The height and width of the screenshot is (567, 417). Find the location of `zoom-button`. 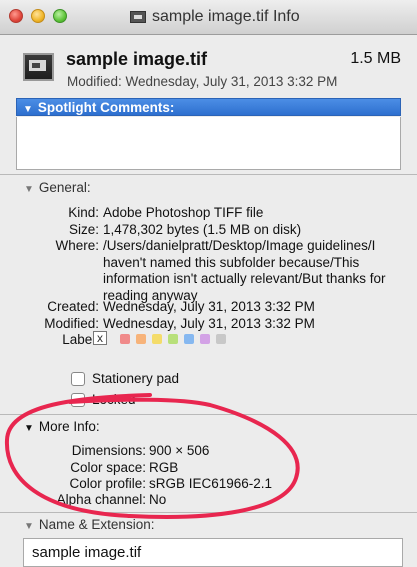

zoom-button is located at coordinates (60, 16).